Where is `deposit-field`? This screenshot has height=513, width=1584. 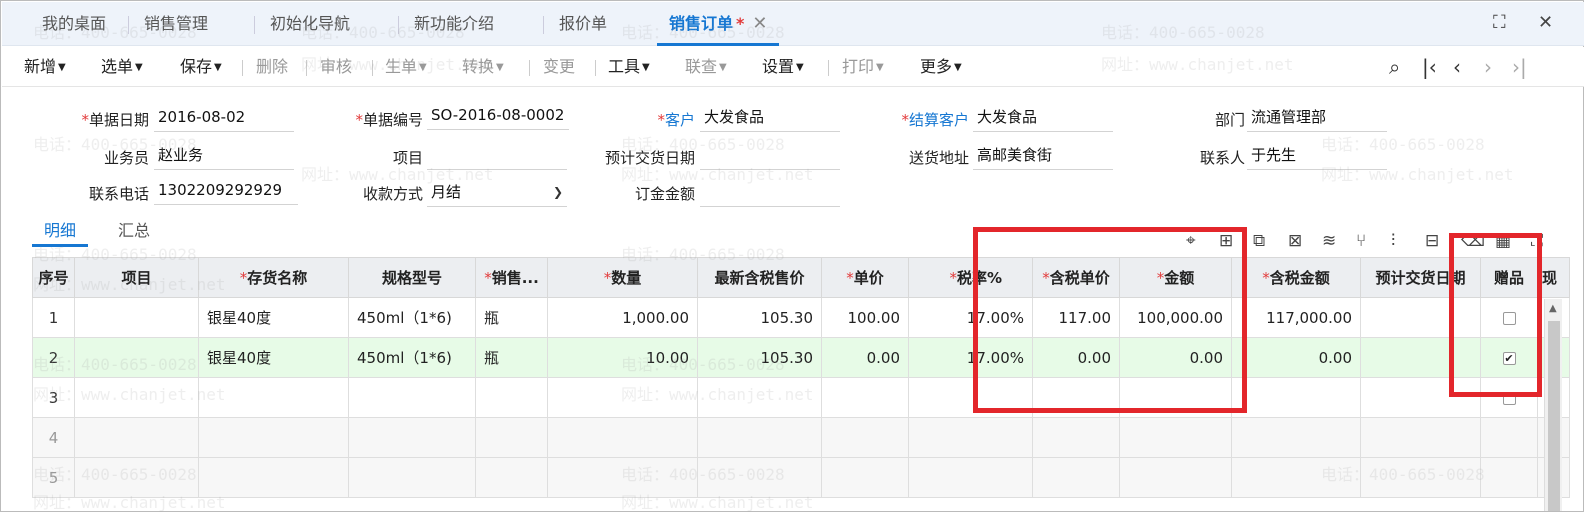 deposit-field is located at coordinates (770, 194).